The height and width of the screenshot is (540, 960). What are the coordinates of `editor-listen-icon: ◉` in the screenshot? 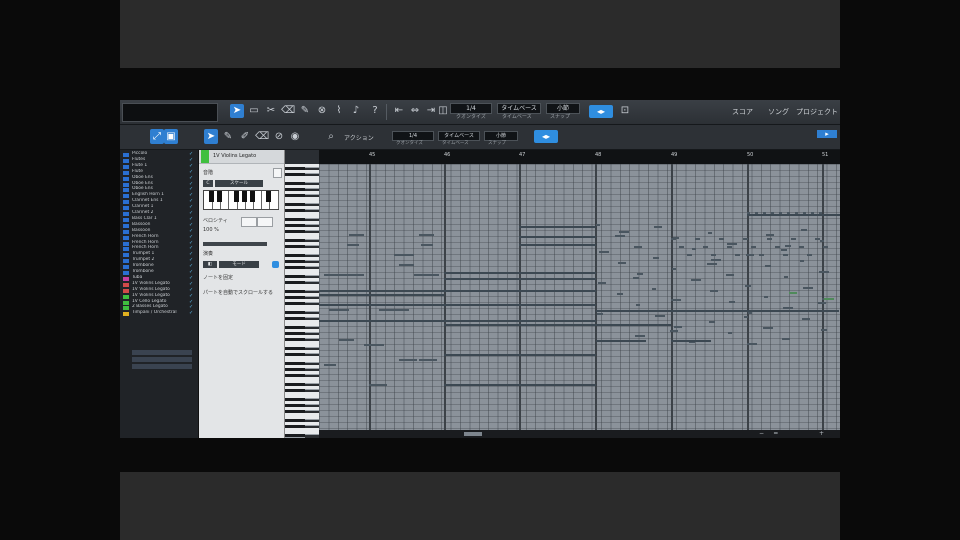 It's located at (295, 136).